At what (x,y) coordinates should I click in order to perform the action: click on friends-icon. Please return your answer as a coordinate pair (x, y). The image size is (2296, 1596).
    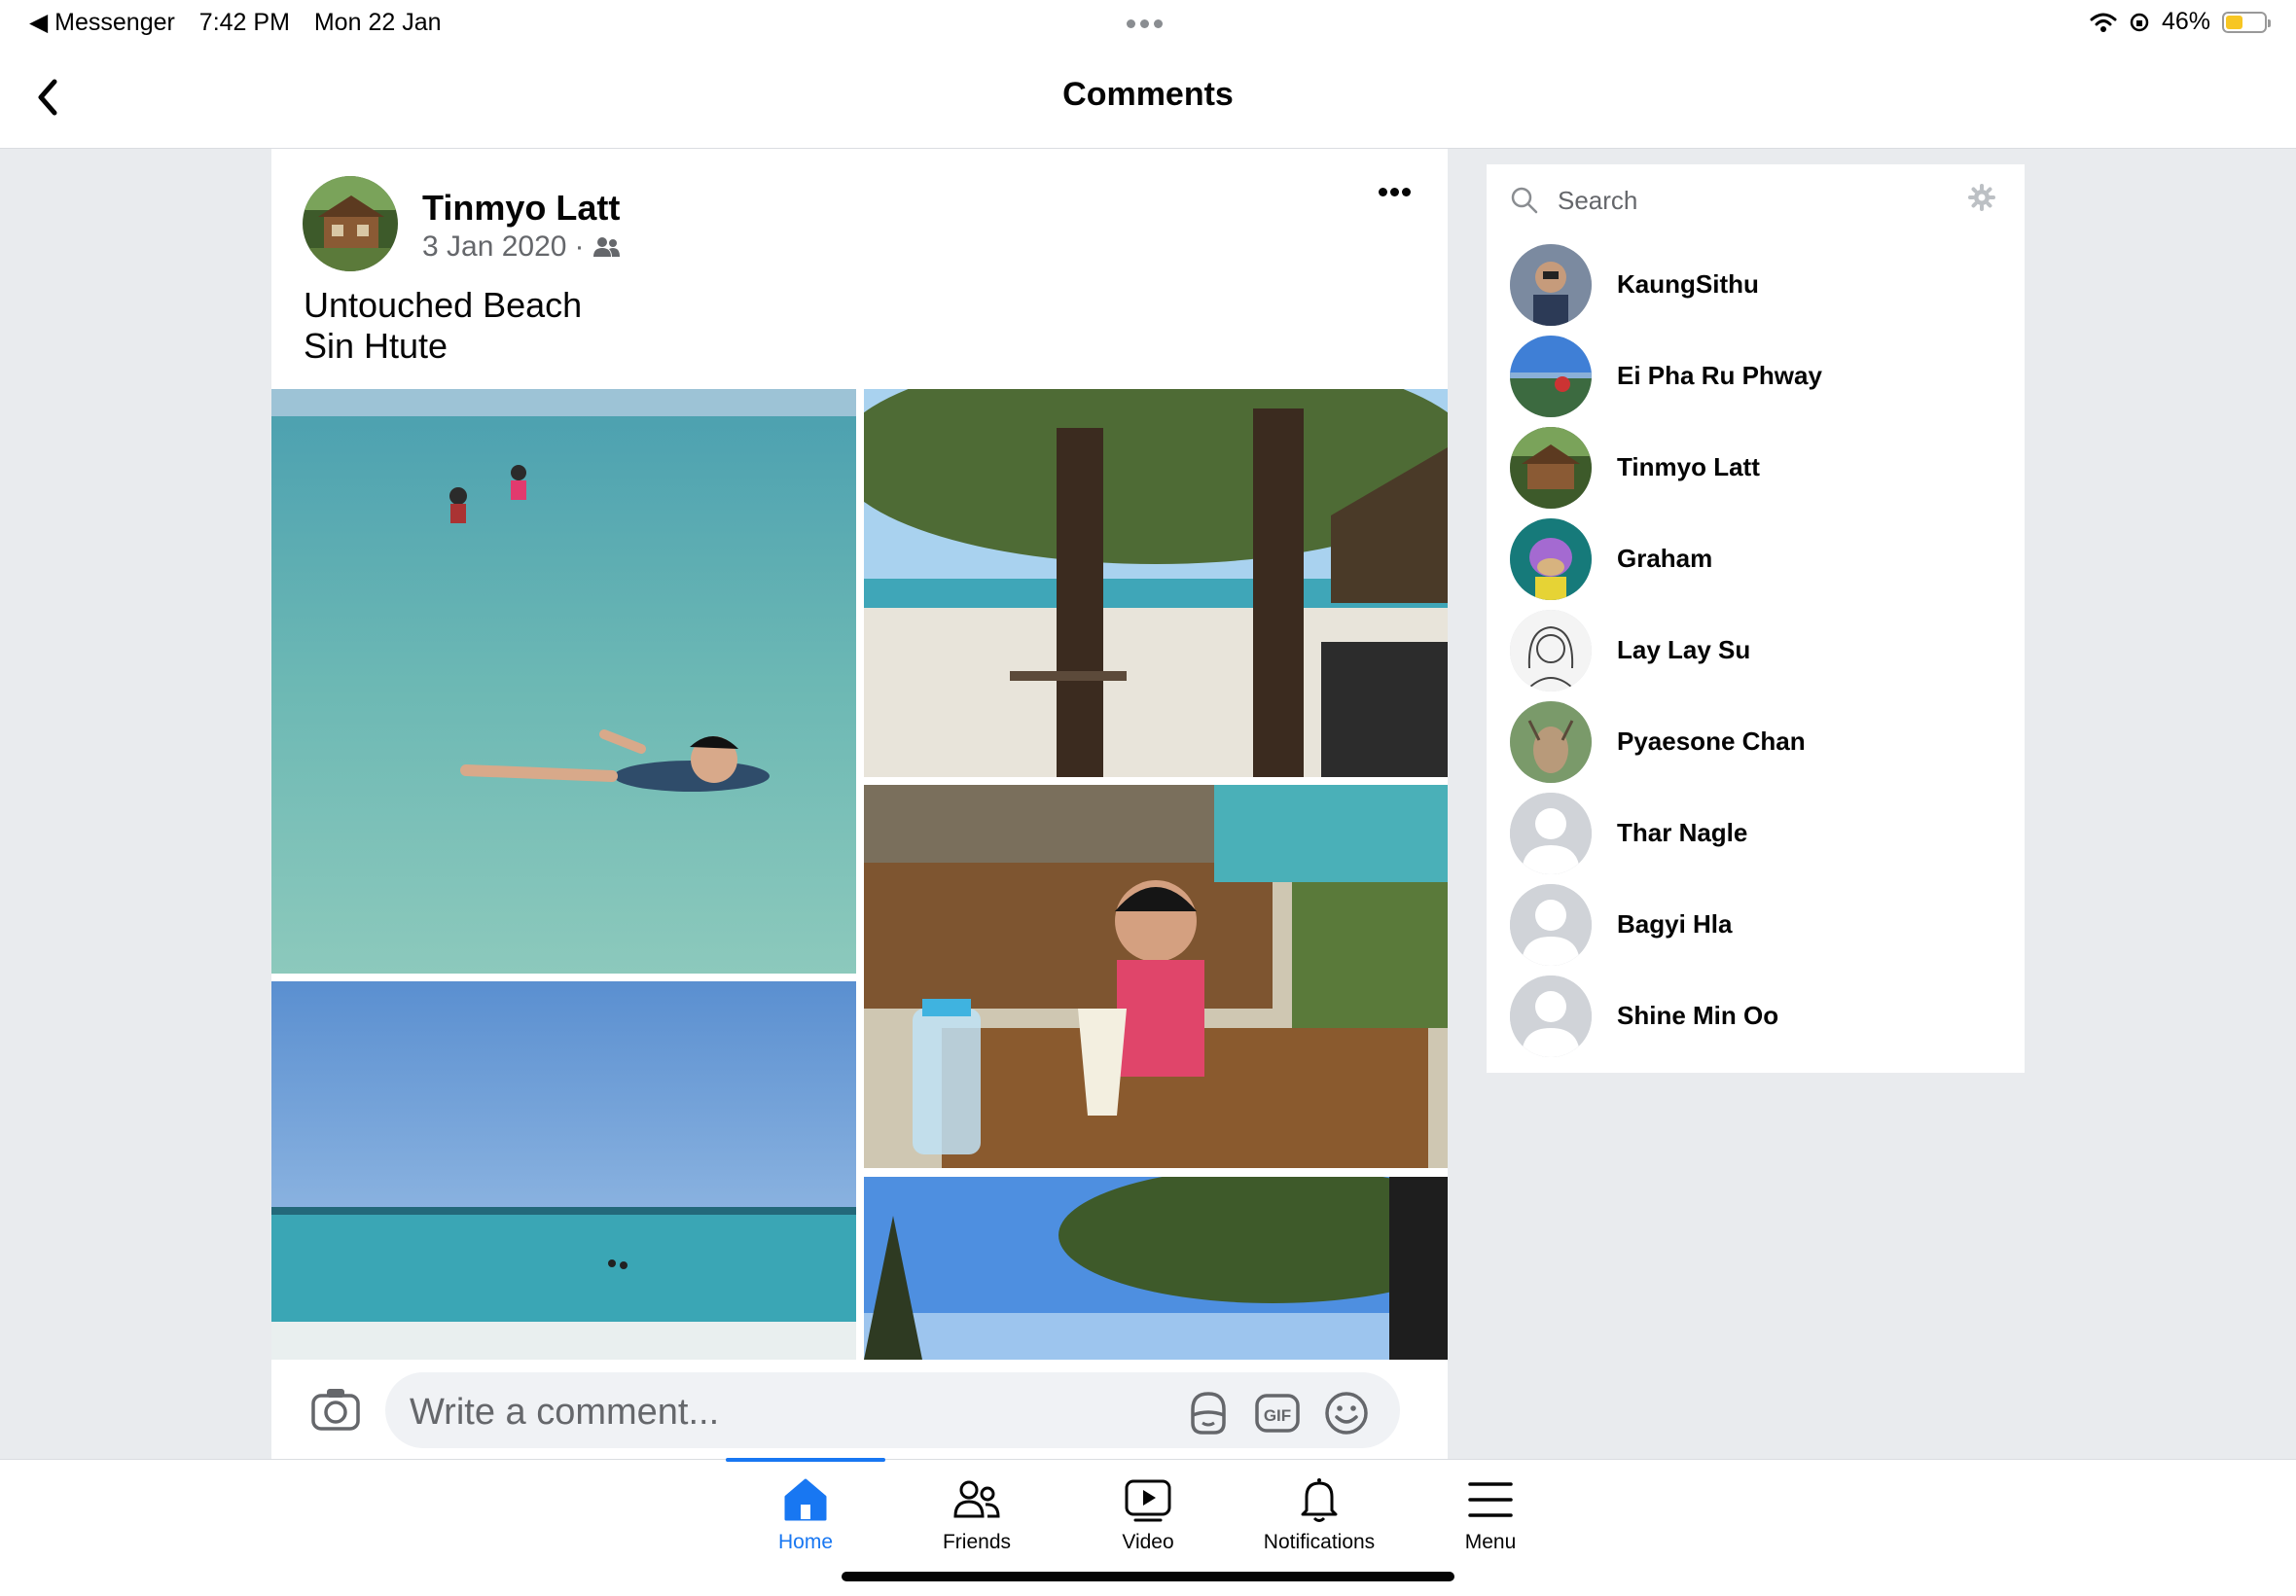
    Looking at the image, I should click on (976, 1499).